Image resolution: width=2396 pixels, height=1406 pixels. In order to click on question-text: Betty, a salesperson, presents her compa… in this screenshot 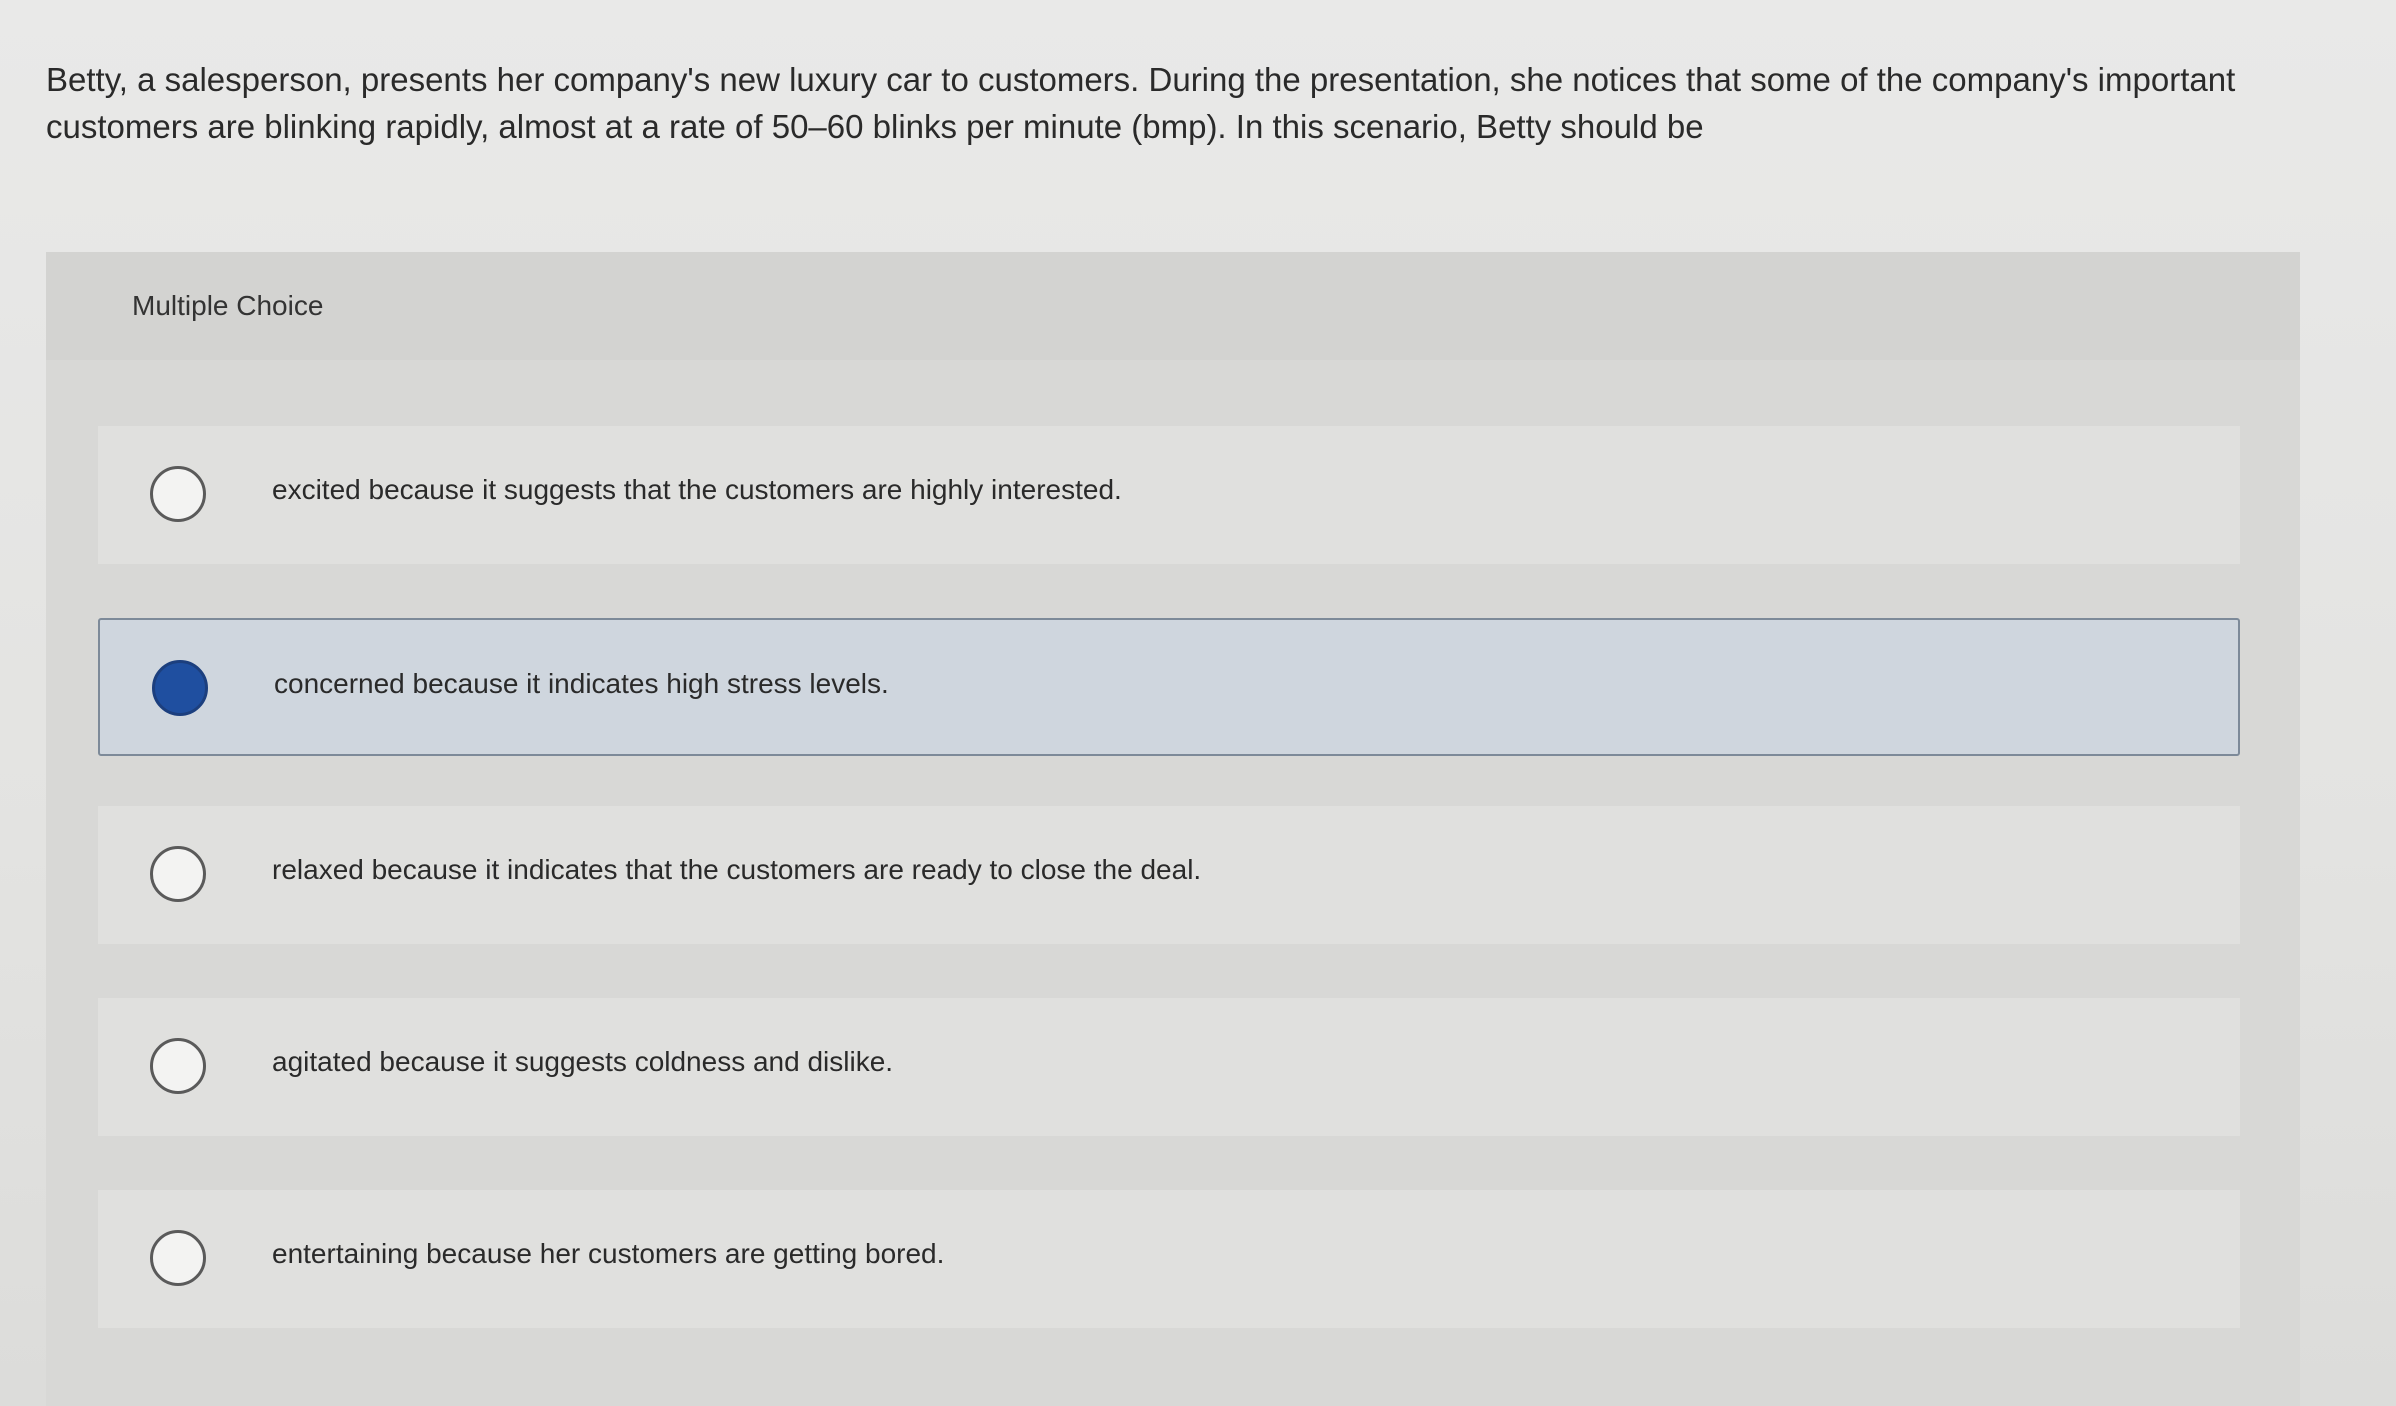, I will do `click(1141, 103)`.